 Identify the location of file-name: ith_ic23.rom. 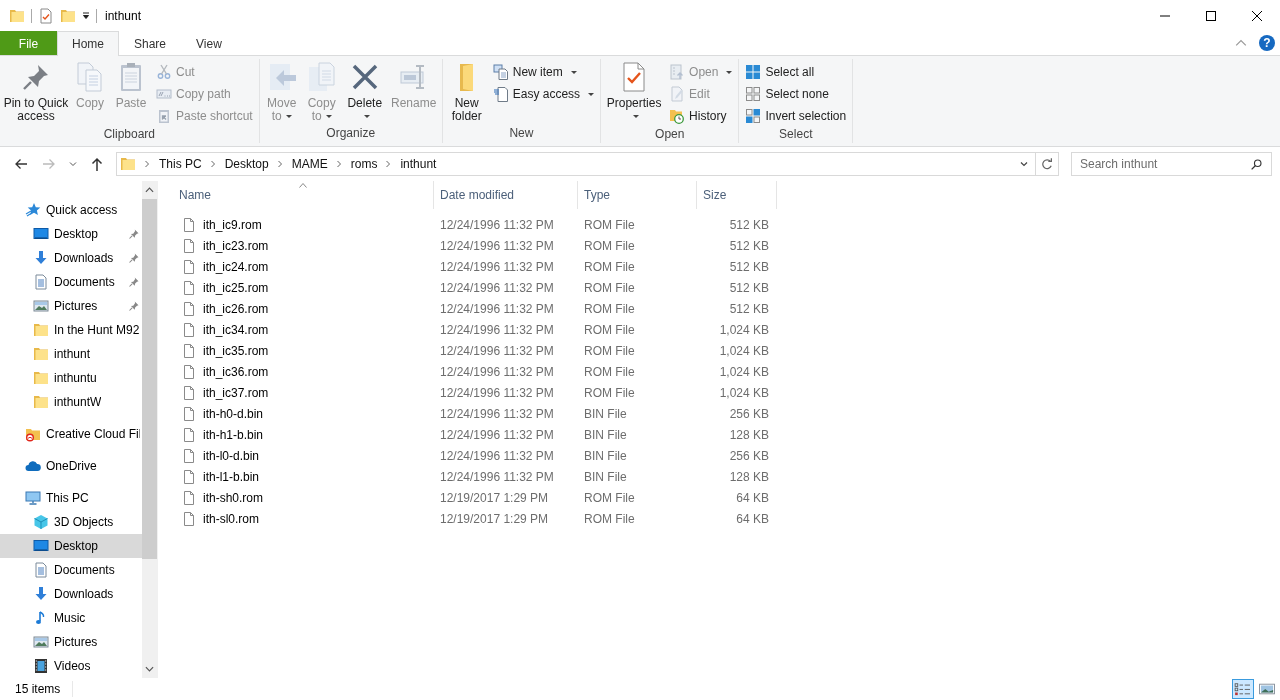
(236, 245).